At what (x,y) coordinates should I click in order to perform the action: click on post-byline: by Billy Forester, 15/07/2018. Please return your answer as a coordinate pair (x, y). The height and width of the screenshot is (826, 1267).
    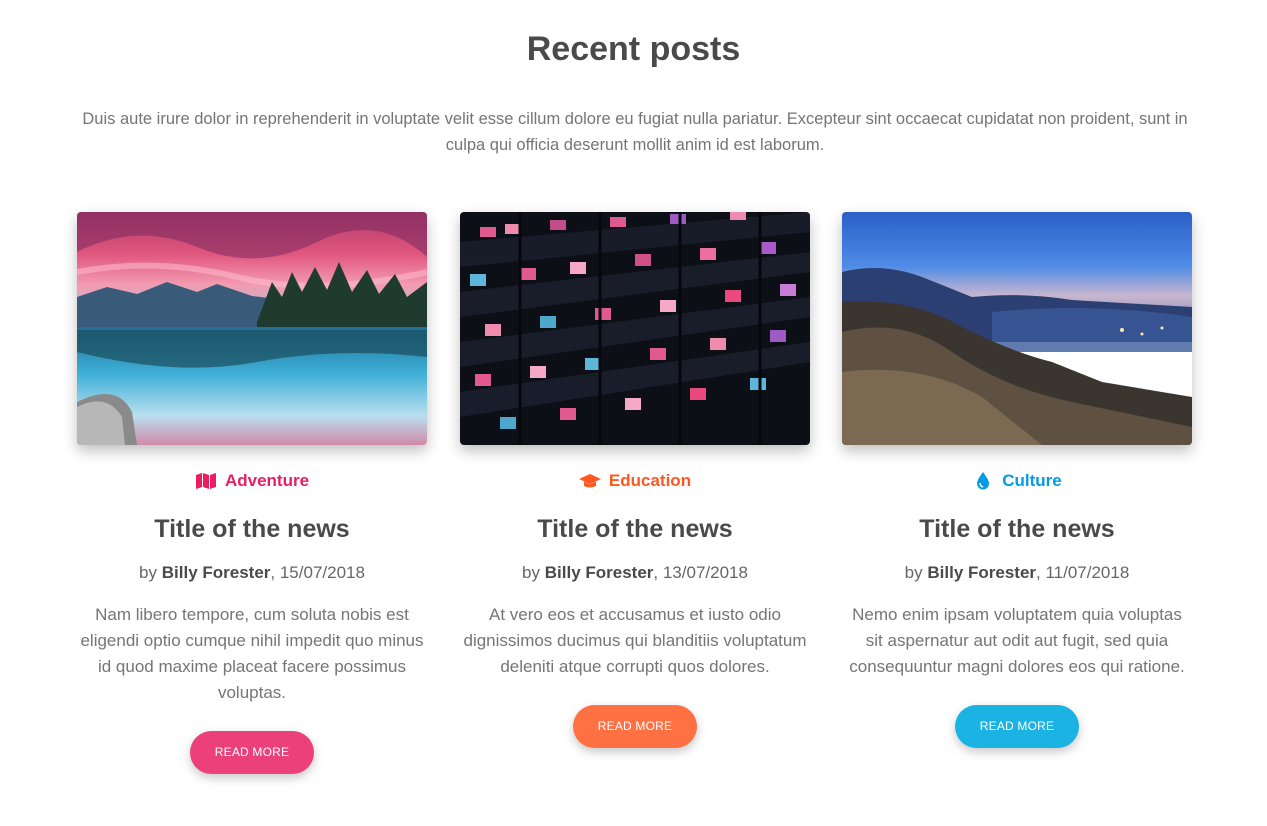
    Looking at the image, I should click on (252, 573).